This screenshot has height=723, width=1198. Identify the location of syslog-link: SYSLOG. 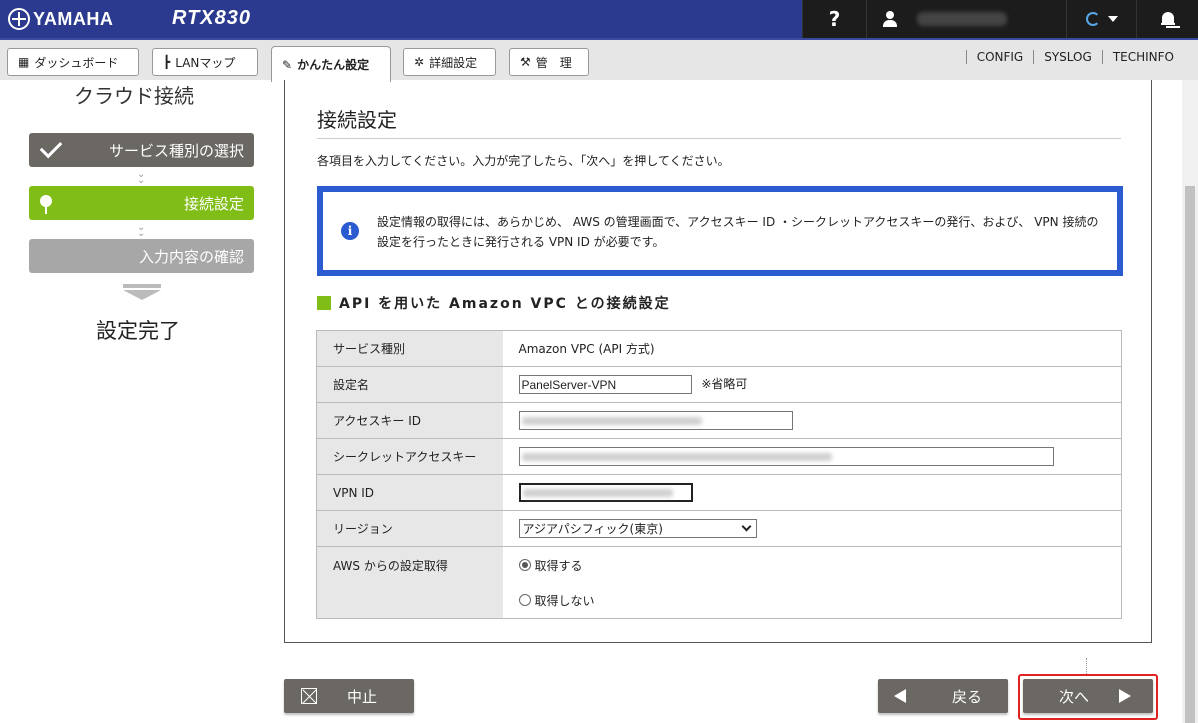
(1067, 57).